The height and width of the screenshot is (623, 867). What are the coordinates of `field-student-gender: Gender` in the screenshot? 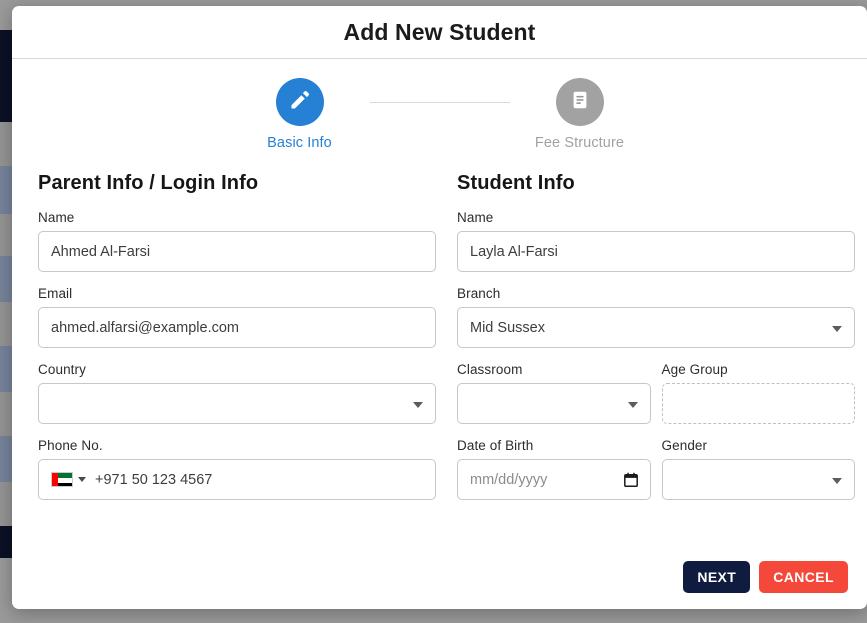 It's located at (758, 469).